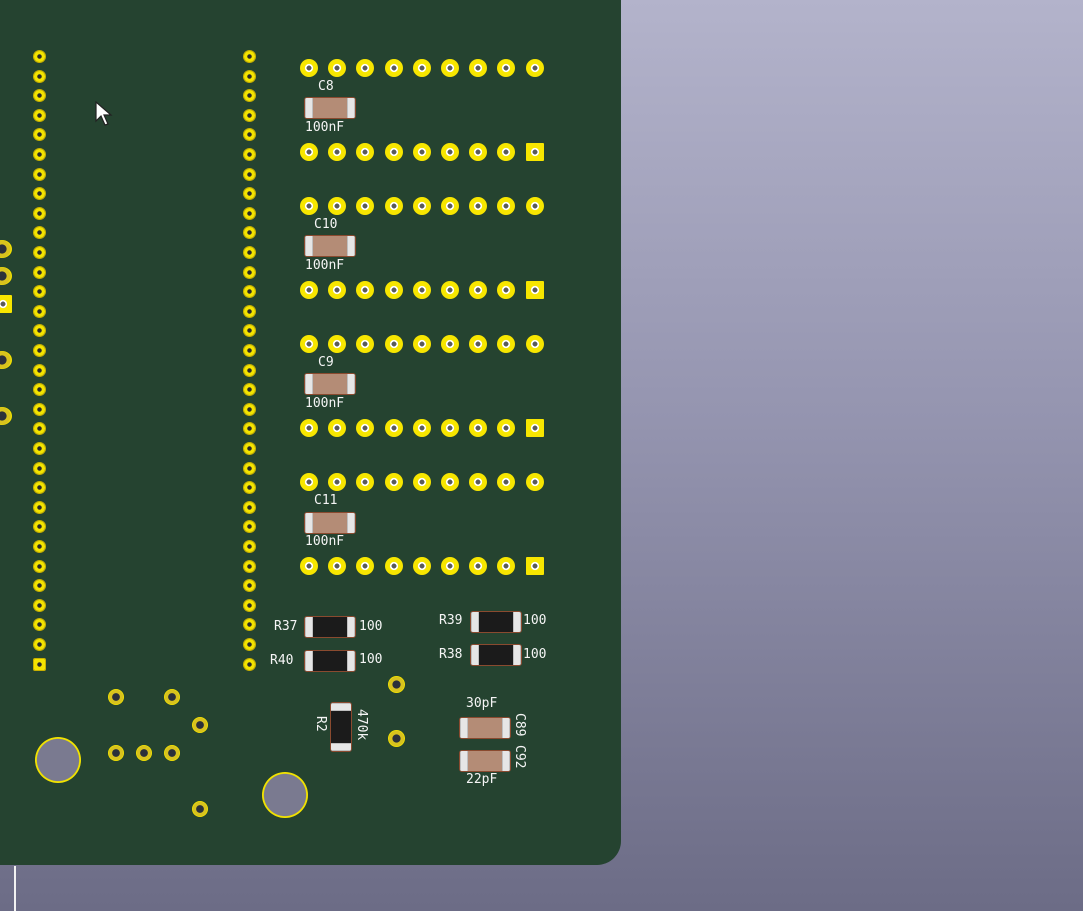 Image resolution: width=1083 pixels, height=911 pixels. I want to click on resistor-ref: R40, so click(282, 660).